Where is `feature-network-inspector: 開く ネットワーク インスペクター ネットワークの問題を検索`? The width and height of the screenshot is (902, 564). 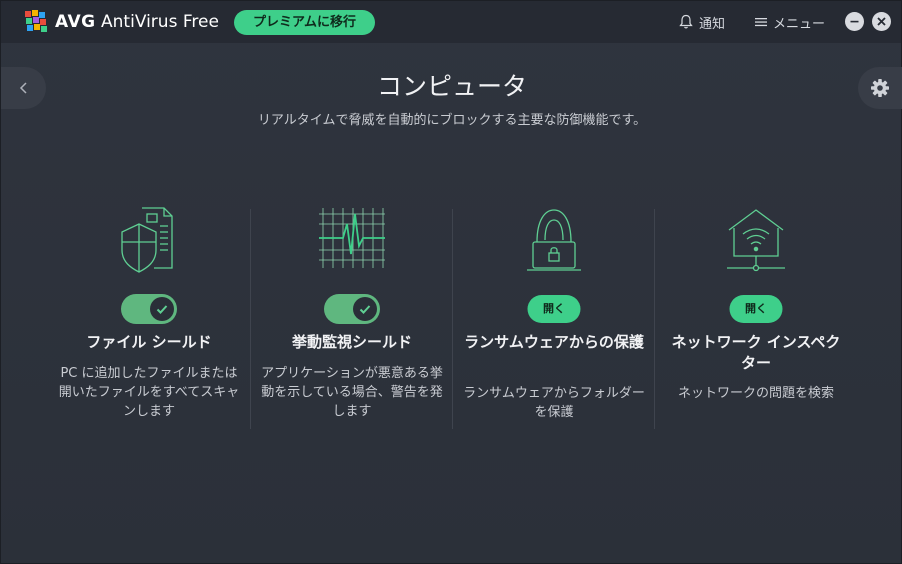
feature-network-inspector: 開く ネットワーク インスペクター ネットワークの問題を検索 is located at coordinates (756, 318).